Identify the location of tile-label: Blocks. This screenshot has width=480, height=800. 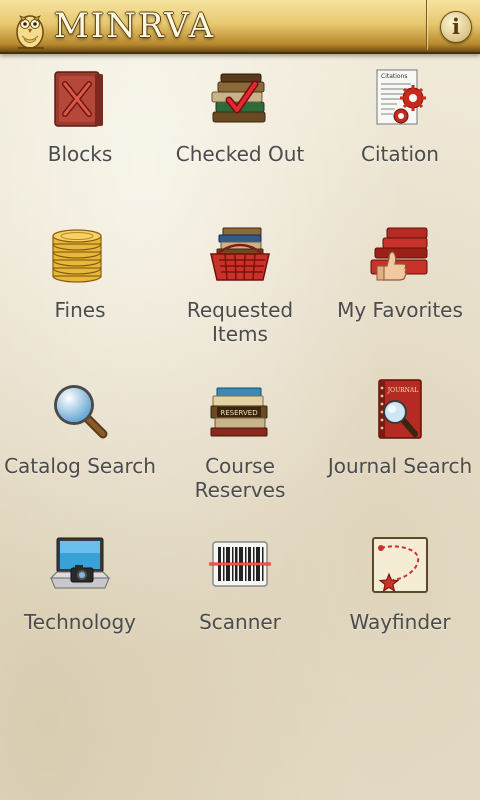
(80, 154).